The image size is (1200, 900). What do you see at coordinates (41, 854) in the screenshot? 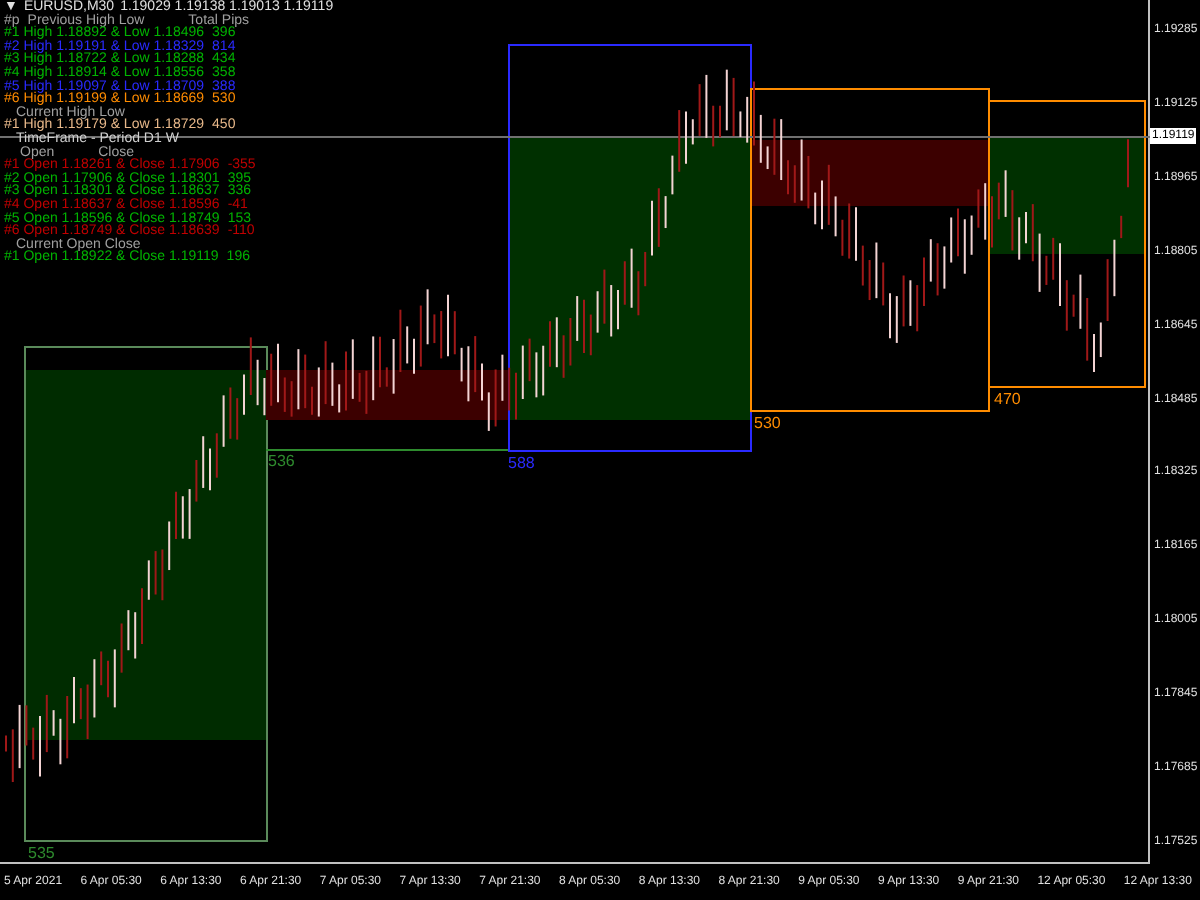
I see `box-pips-label: 535` at bounding box center [41, 854].